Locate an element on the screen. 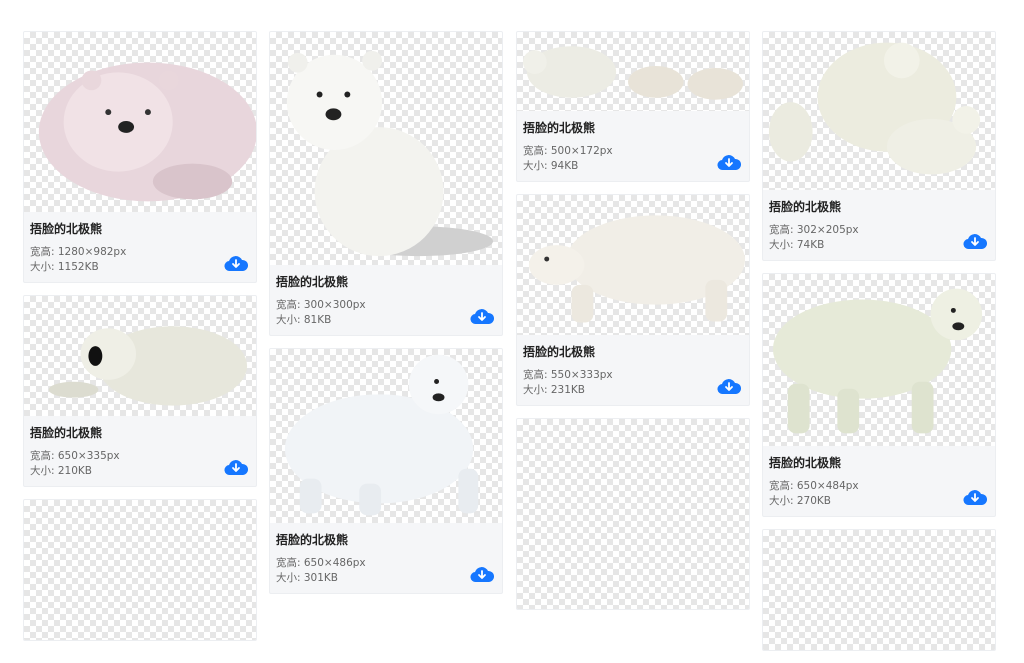  filesize-text: 大小: 270KB is located at coordinates (800, 501).